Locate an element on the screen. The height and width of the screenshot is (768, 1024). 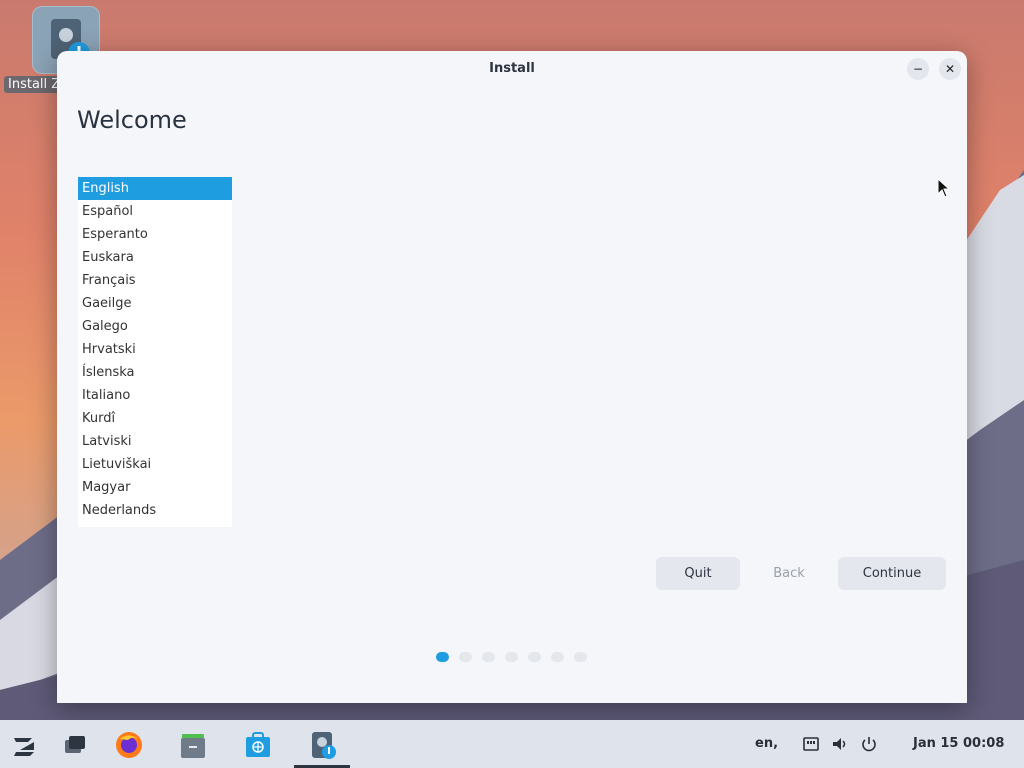
language-item: Español is located at coordinates (155, 211).